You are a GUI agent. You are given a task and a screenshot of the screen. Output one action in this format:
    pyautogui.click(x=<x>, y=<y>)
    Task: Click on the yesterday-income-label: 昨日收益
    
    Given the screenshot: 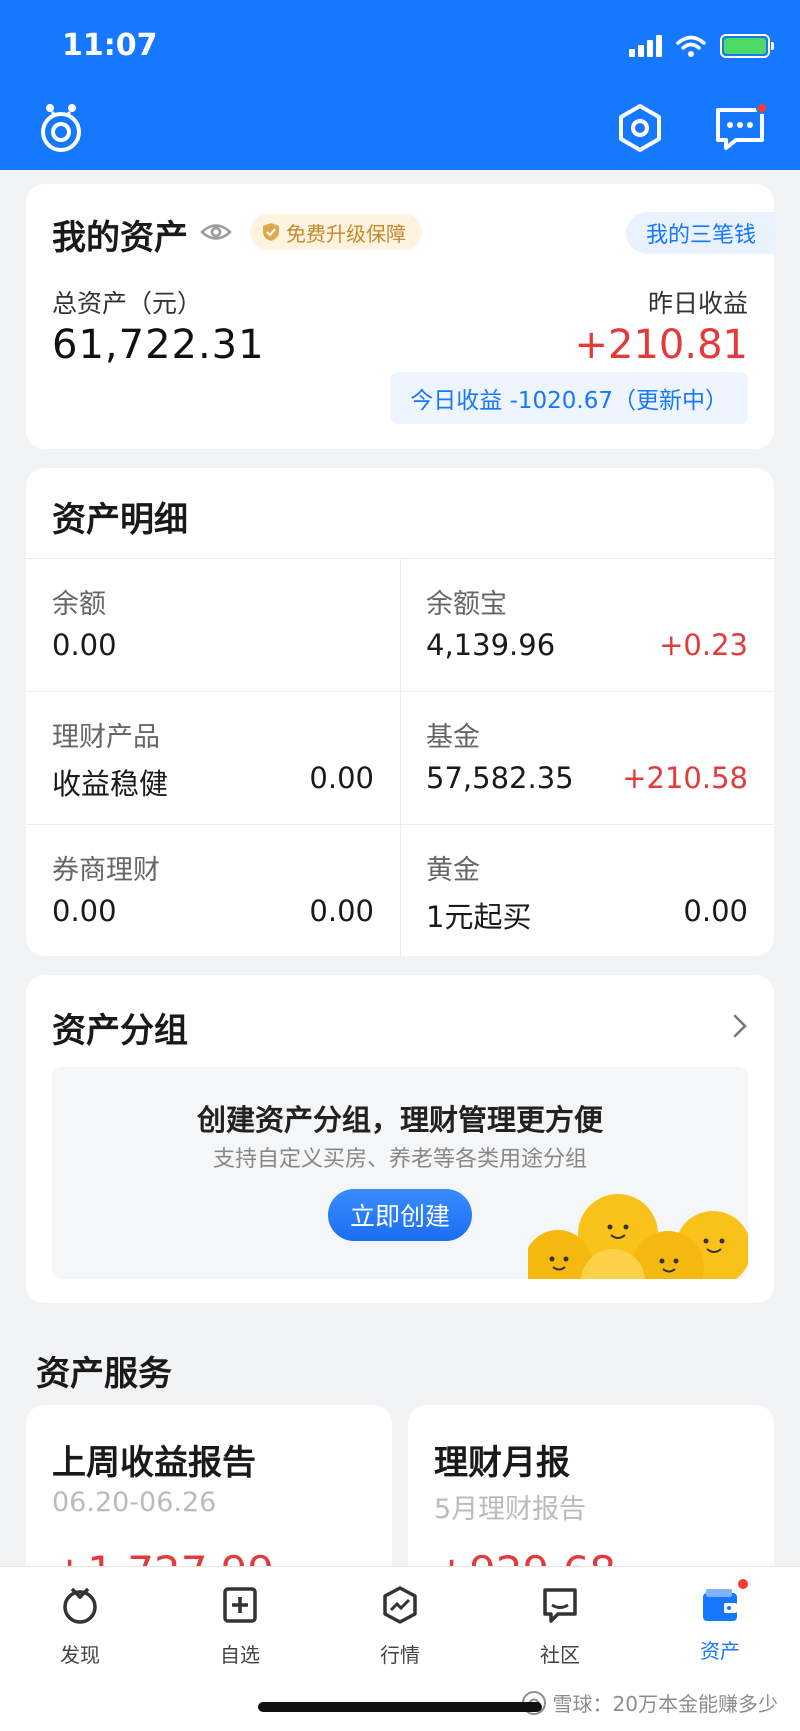 What is the action you would take?
    pyautogui.click(x=697, y=303)
    